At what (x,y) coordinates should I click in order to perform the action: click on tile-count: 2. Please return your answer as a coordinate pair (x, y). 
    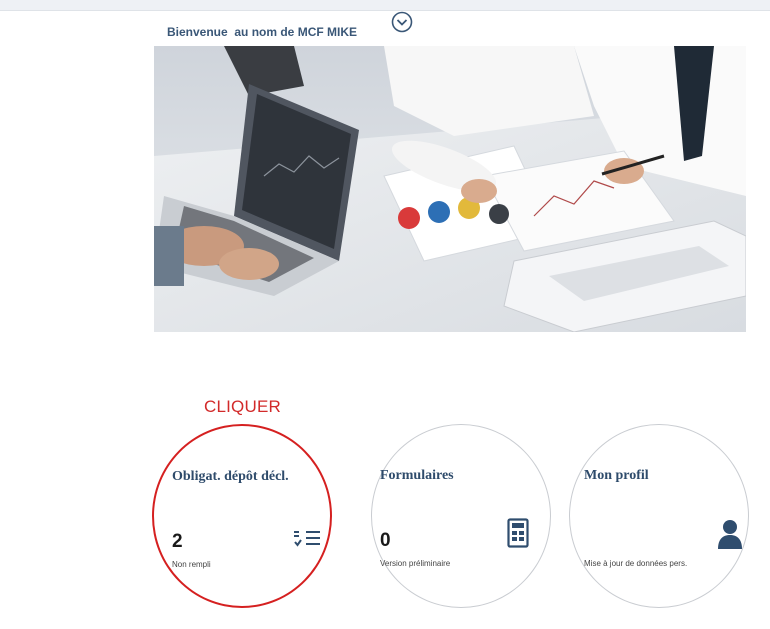
    Looking at the image, I should click on (177, 541).